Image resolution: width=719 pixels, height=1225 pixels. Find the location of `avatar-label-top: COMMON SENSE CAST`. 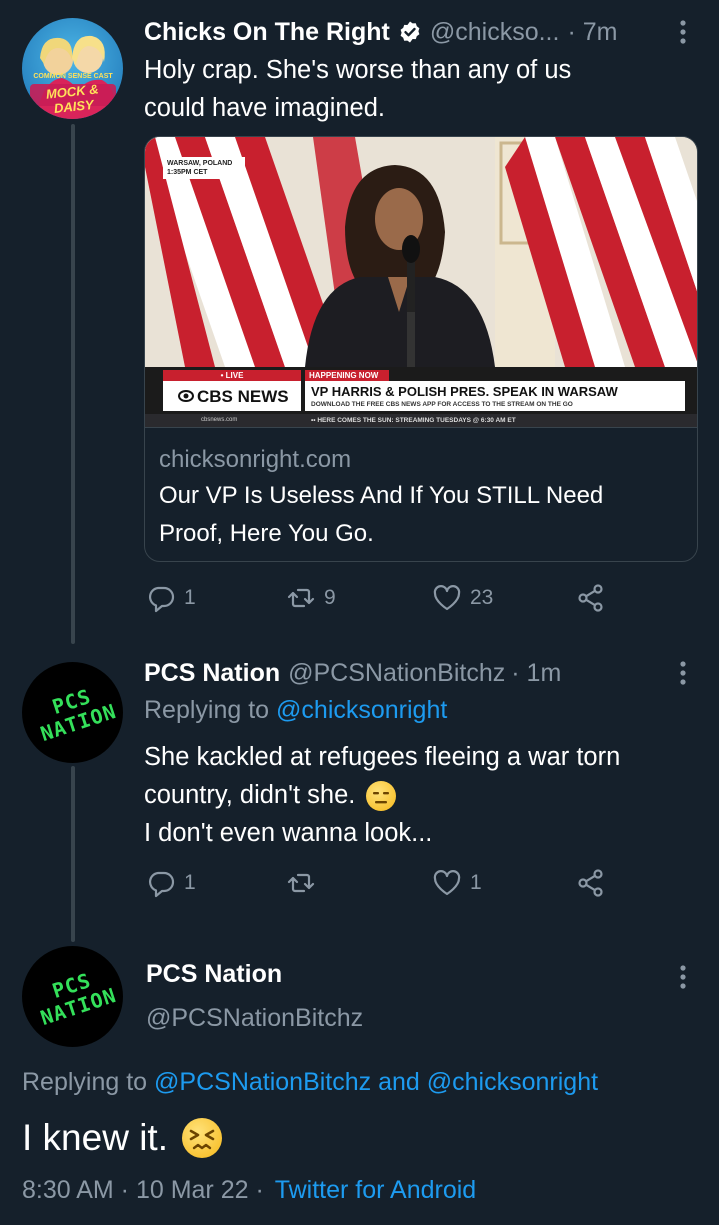

avatar-label-top: COMMON SENSE CAST is located at coordinates (73, 76).